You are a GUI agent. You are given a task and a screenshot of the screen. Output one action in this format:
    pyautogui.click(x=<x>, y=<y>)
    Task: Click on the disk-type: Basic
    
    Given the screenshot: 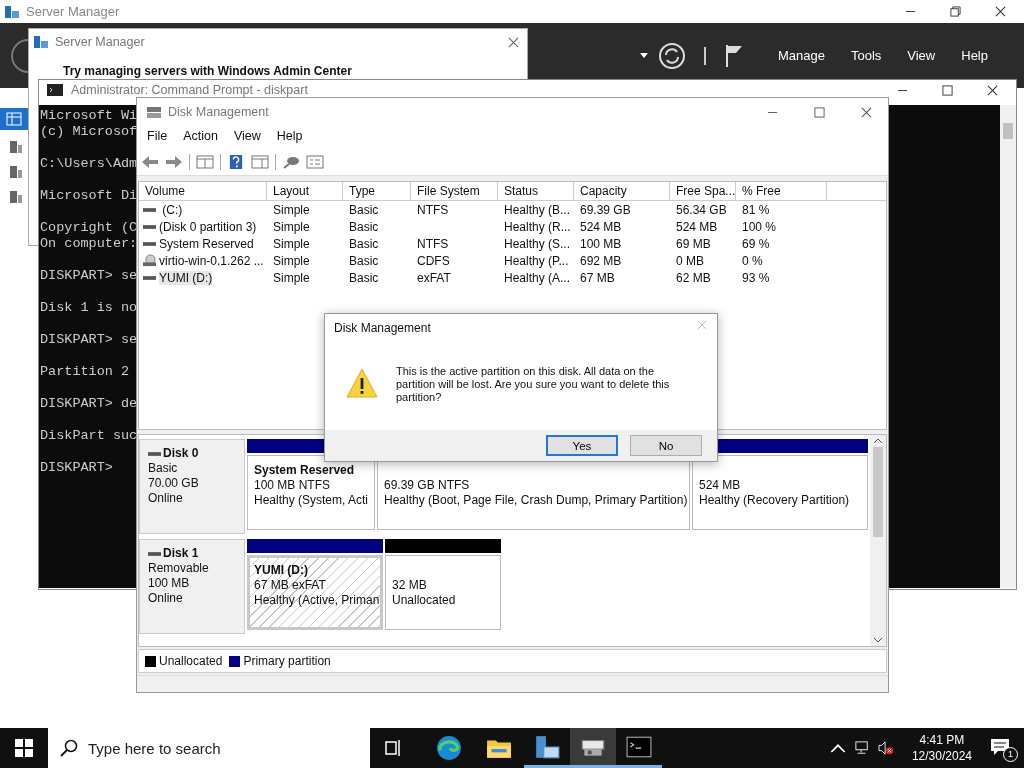 What is the action you would take?
    pyautogui.click(x=163, y=468)
    